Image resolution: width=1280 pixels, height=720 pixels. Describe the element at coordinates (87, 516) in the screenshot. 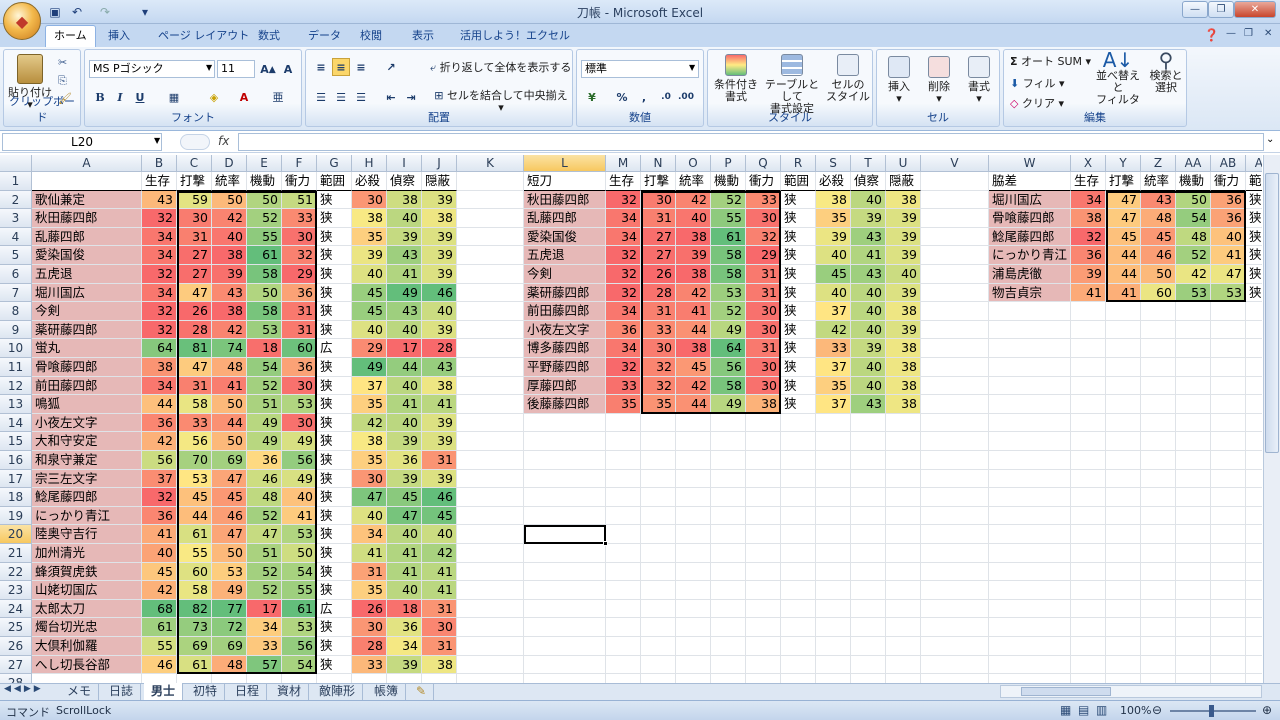

I see `name-cell: にっかり青江` at that location.